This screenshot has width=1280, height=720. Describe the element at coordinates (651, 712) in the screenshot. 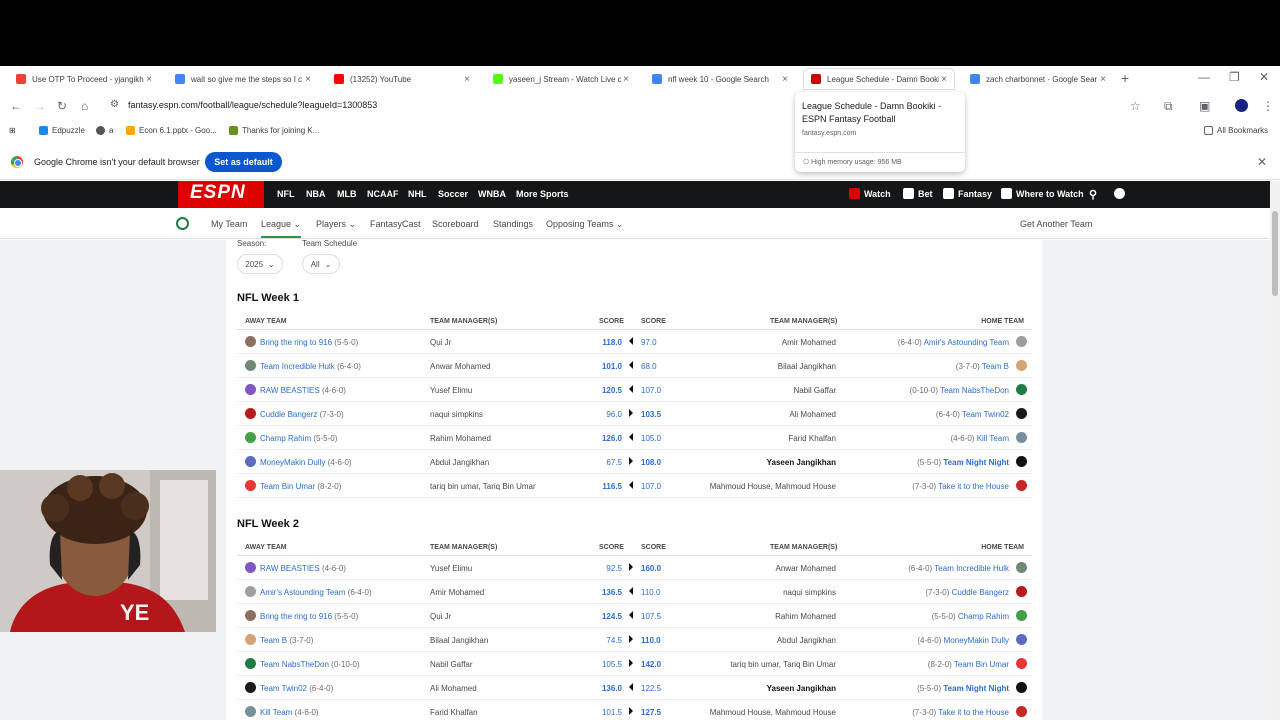

I see `home-score: 127.5` at that location.